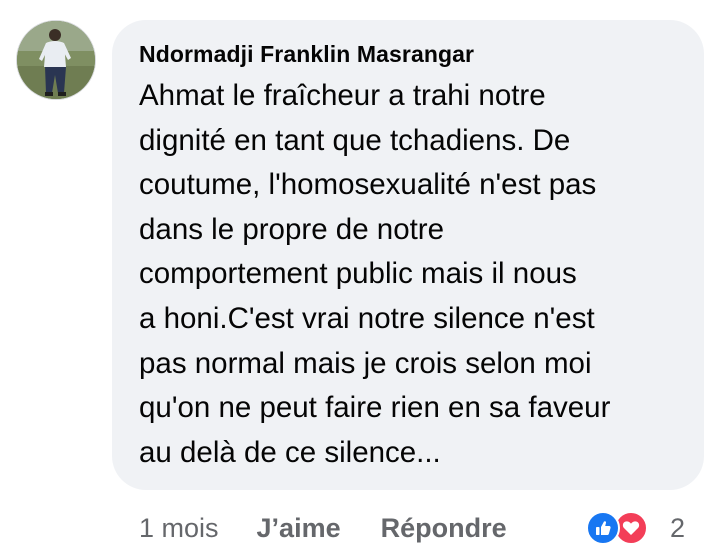 The height and width of the screenshot is (555, 720). What do you see at coordinates (368, 185) in the screenshot?
I see `comment-text-line: coutume, l'homosexualité n'est pas` at bounding box center [368, 185].